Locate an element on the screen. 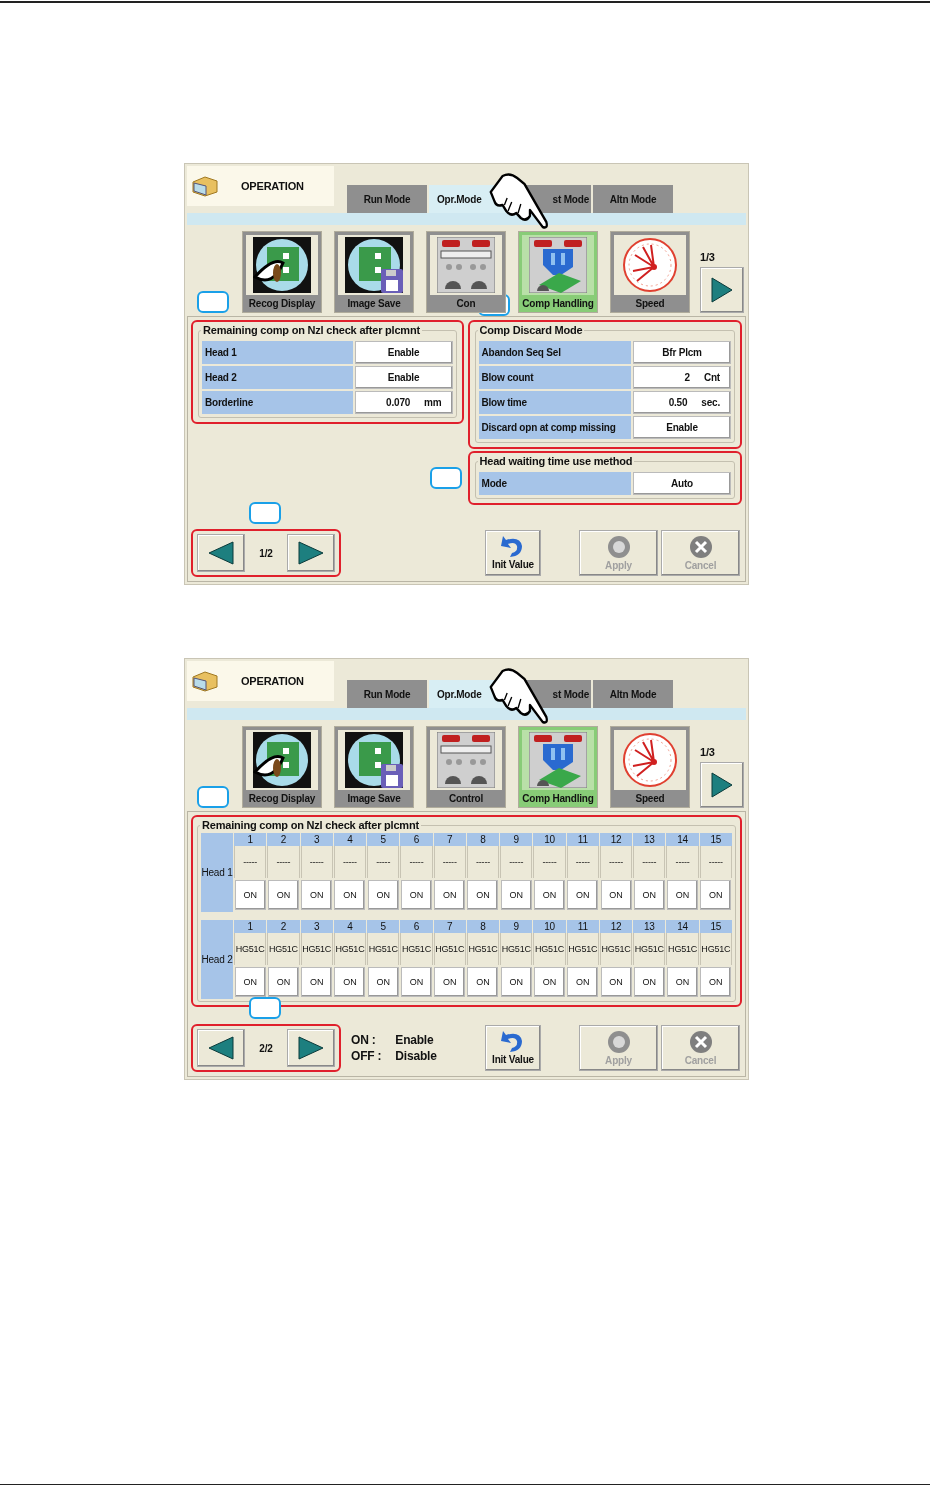 Image resolution: width=930 pixels, height=1486 pixels. value-button: Auto is located at coordinates (682, 483).